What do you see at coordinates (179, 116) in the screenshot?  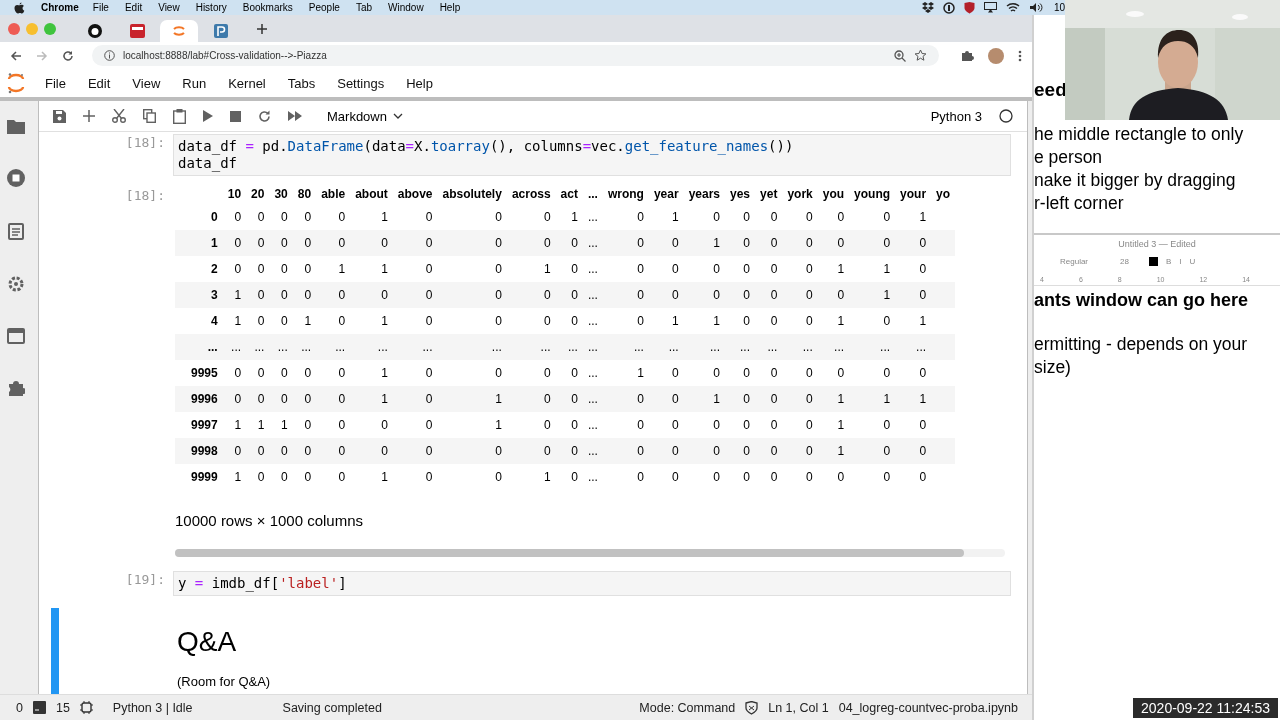 I see `paste-icon` at bounding box center [179, 116].